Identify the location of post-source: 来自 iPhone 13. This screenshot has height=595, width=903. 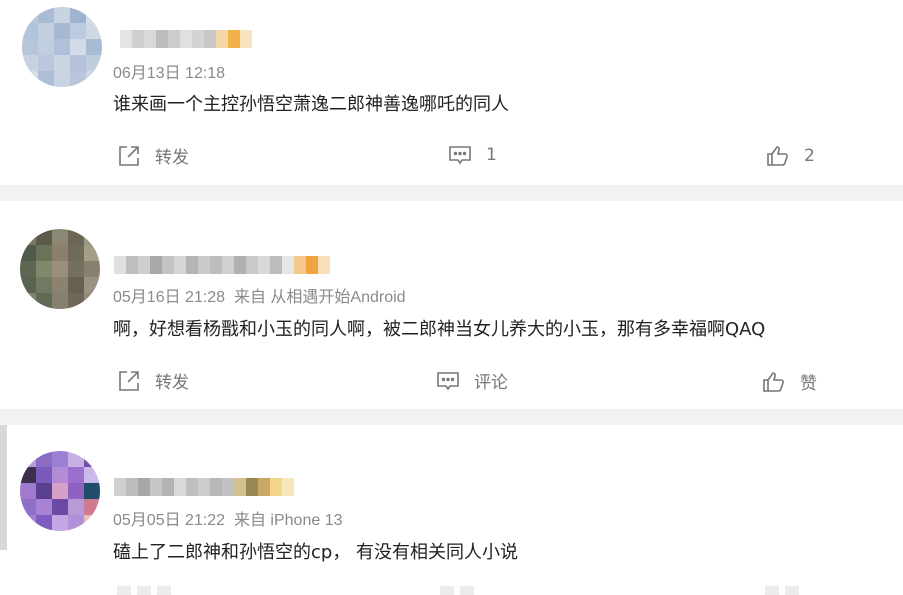
(288, 520).